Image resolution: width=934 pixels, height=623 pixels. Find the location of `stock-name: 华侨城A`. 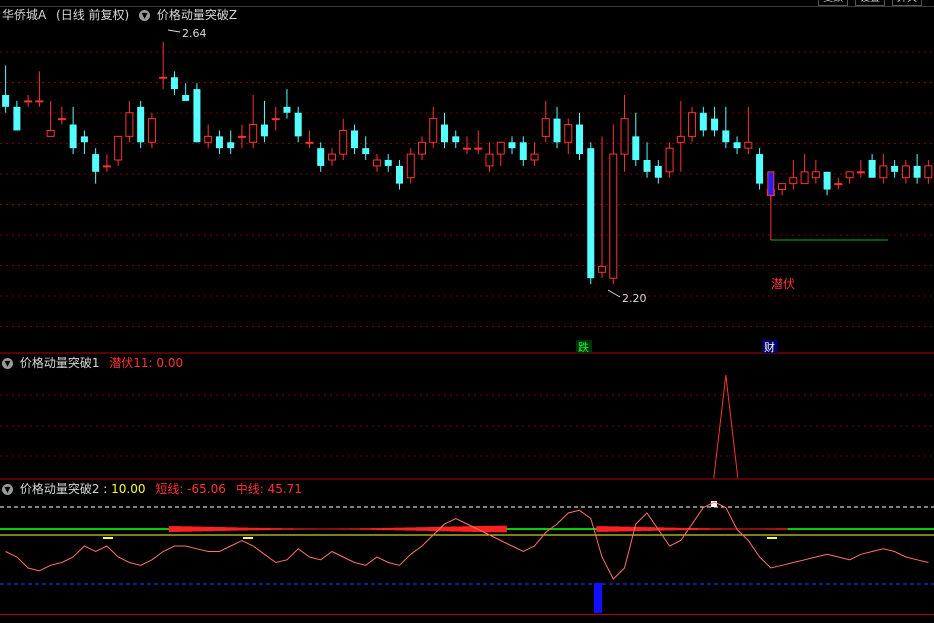

stock-name: 华侨城A is located at coordinates (24, 15).